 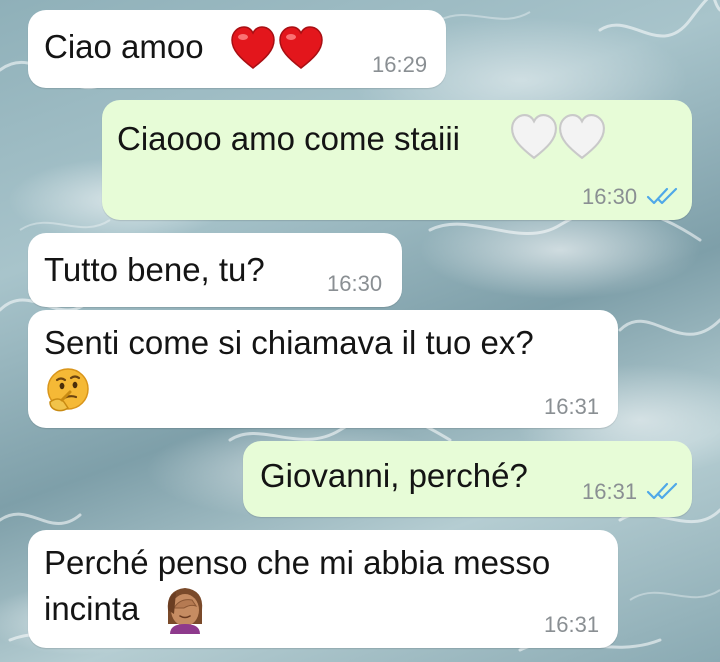 I want to click on outgoing-message-bubble: Ciaooo amo come staiii 16:30, so click(x=397, y=160).